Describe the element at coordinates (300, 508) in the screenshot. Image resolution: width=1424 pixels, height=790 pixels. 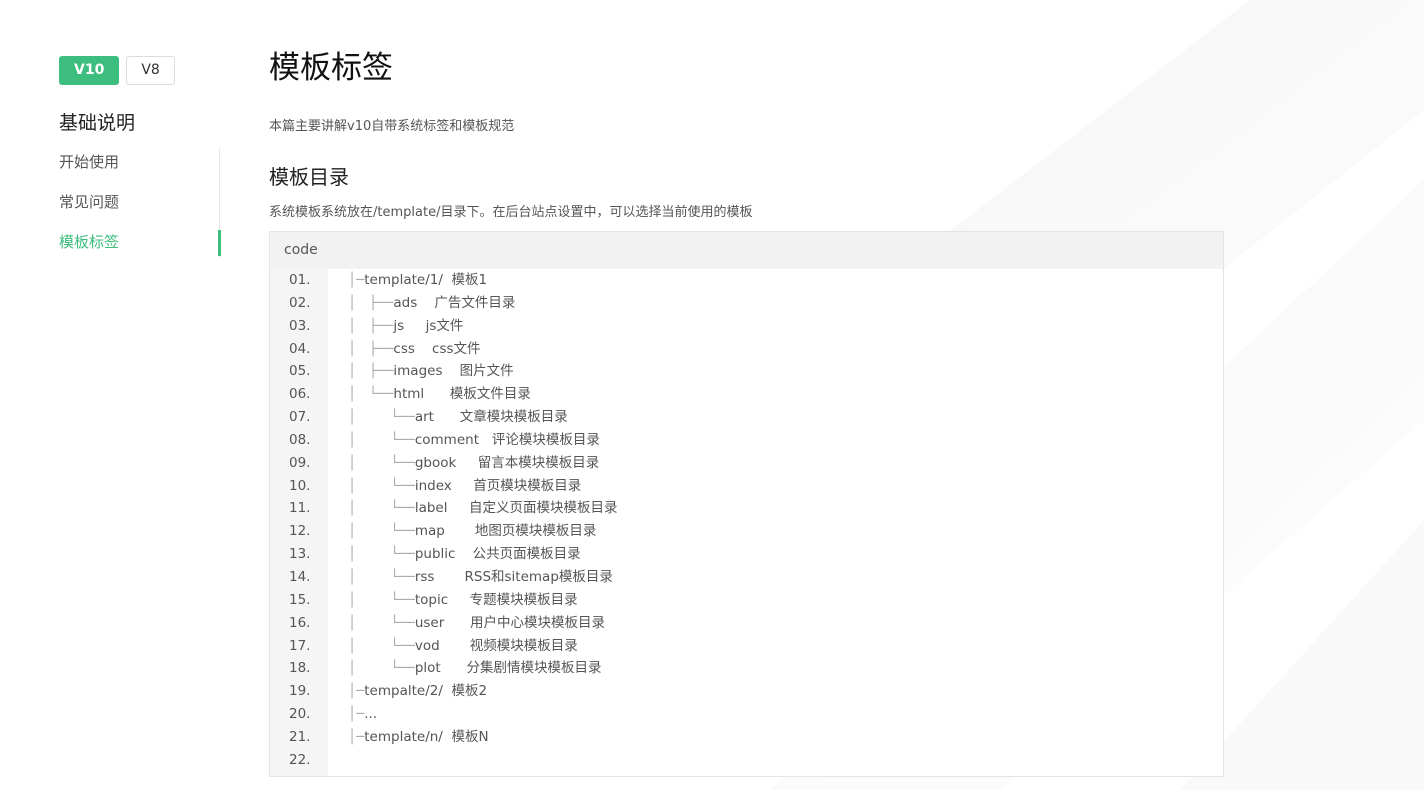
I see `line-number: 11.` at that location.